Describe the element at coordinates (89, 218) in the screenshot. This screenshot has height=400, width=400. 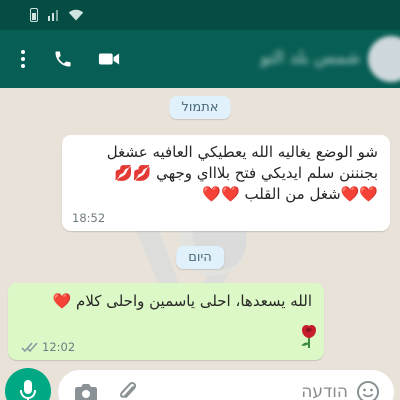
I see `message-time: 18:52` at that location.